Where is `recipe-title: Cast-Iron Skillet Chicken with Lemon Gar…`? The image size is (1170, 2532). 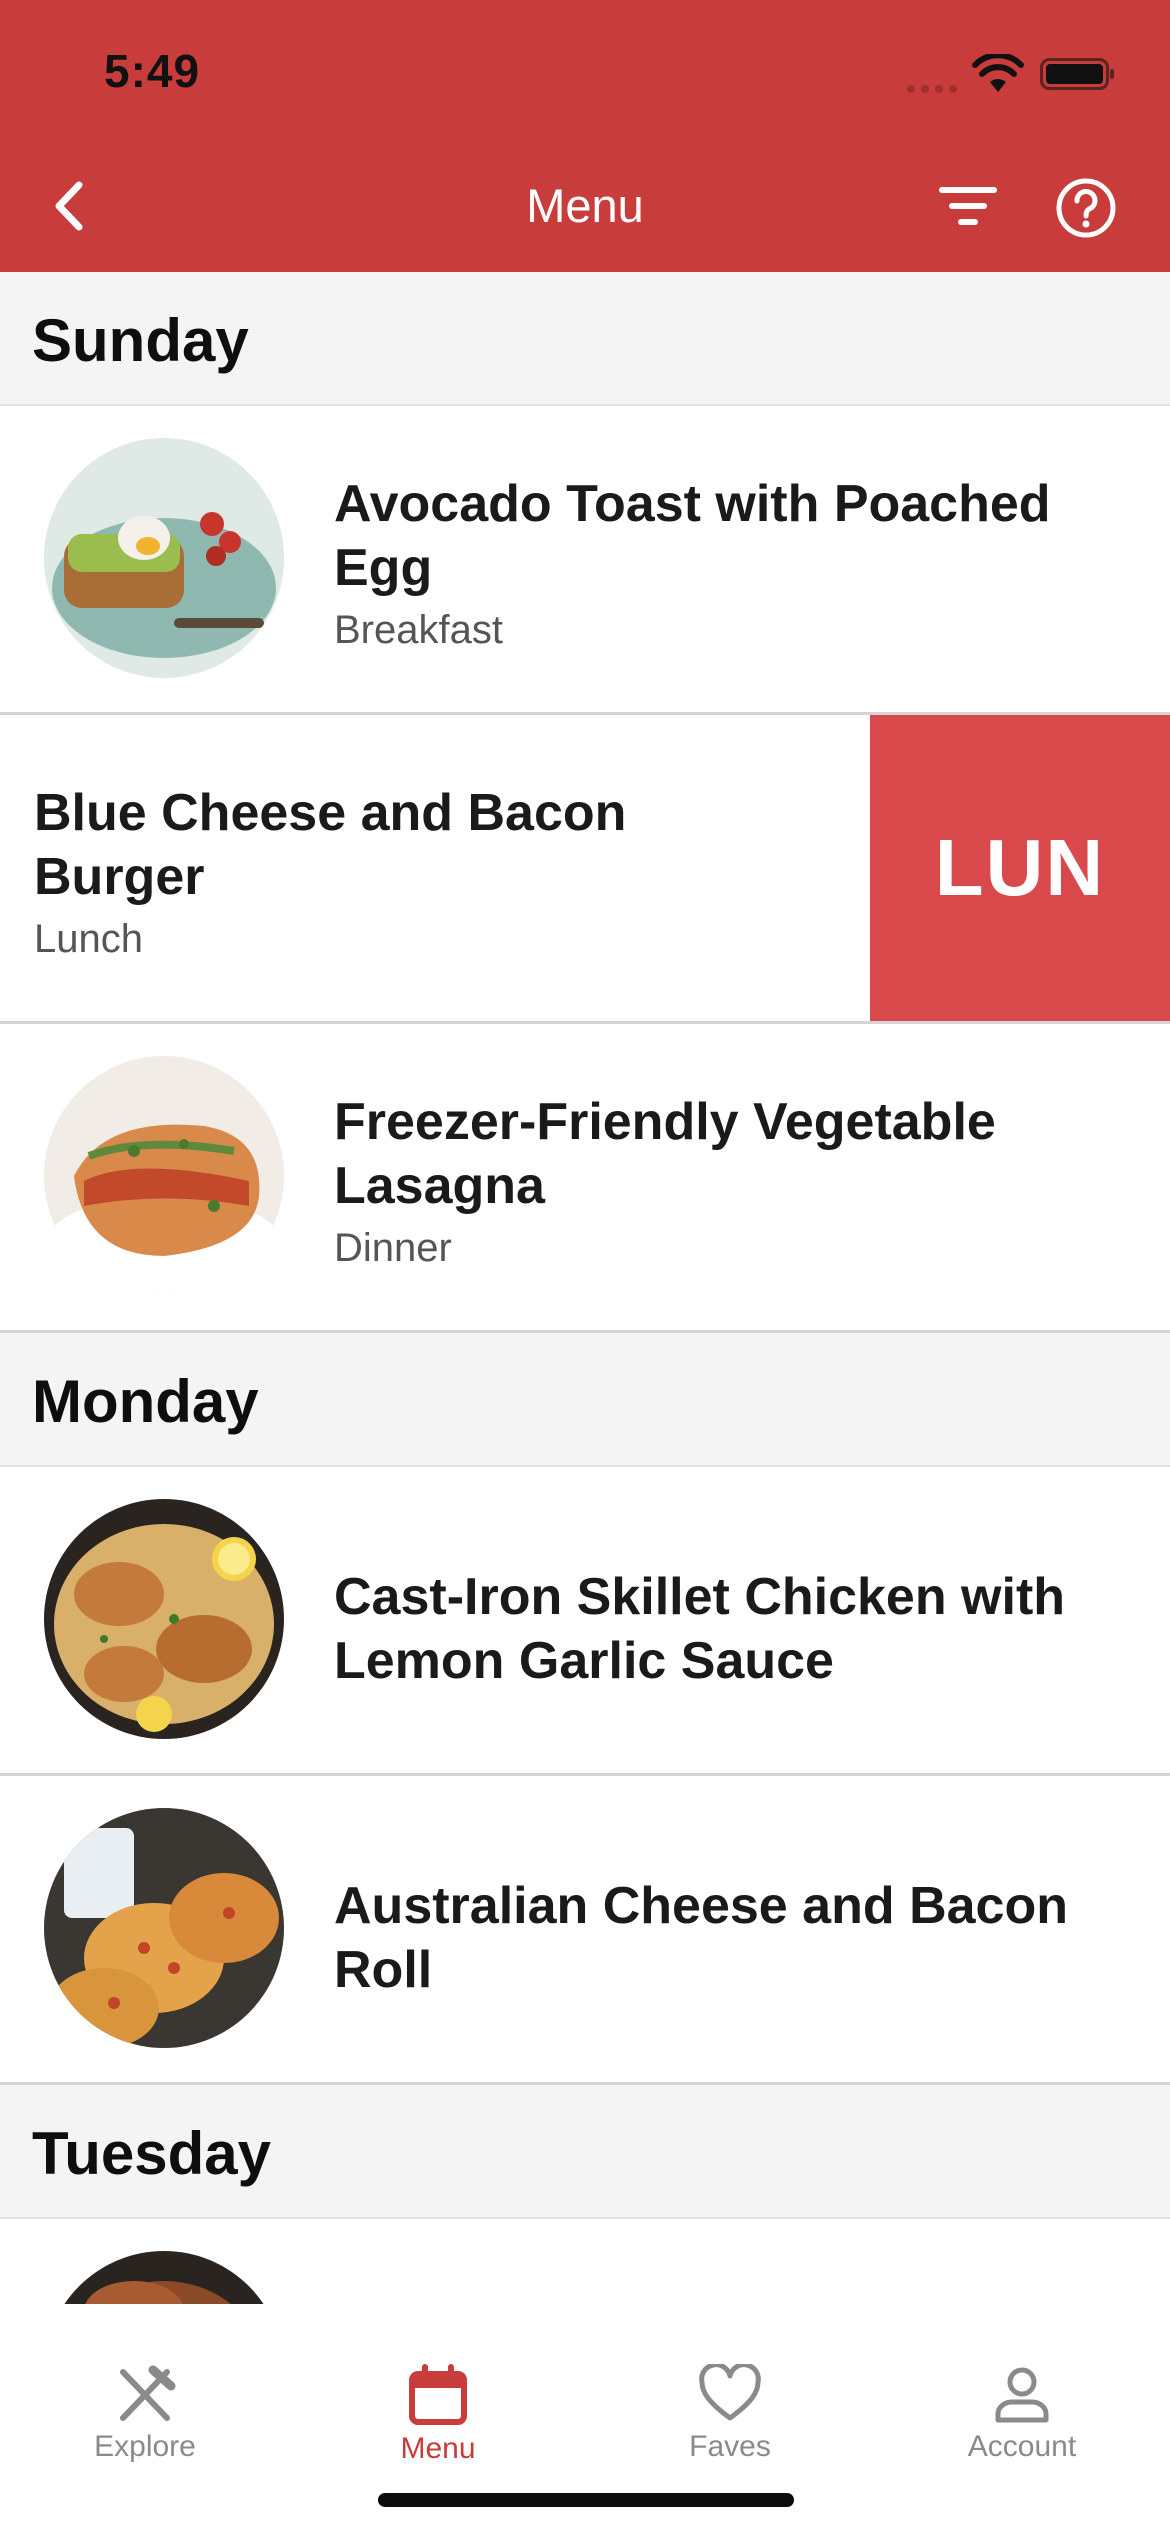
recipe-title: Cast-Iron Skillet Chicken with Lemon Gar… is located at coordinates (700, 1629).